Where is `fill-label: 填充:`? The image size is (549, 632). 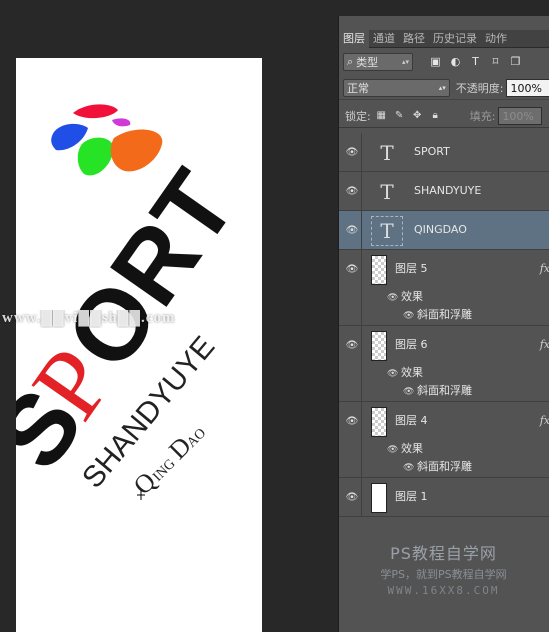 fill-label: 填充: is located at coordinates (482, 116).